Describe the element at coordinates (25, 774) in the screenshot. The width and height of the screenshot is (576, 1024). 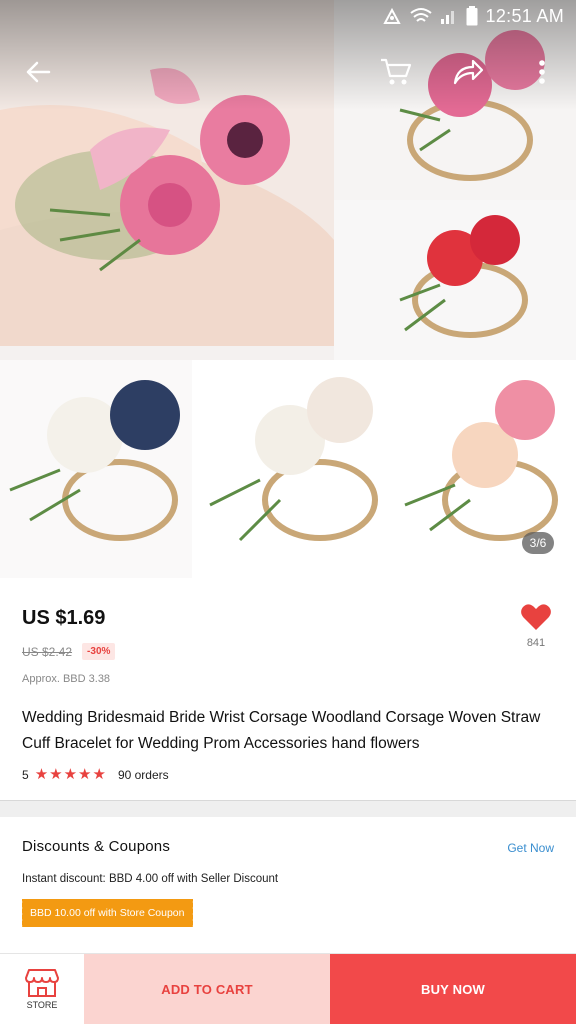
I see `rating-value: 5` at that location.